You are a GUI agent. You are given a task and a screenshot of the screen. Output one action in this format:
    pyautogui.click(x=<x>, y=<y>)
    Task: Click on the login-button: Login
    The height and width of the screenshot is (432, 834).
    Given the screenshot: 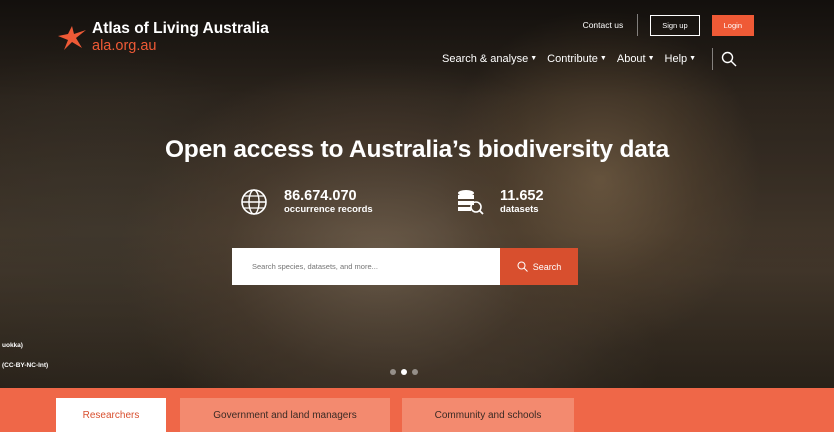 What is the action you would take?
    pyautogui.click(x=732, y=25)
    